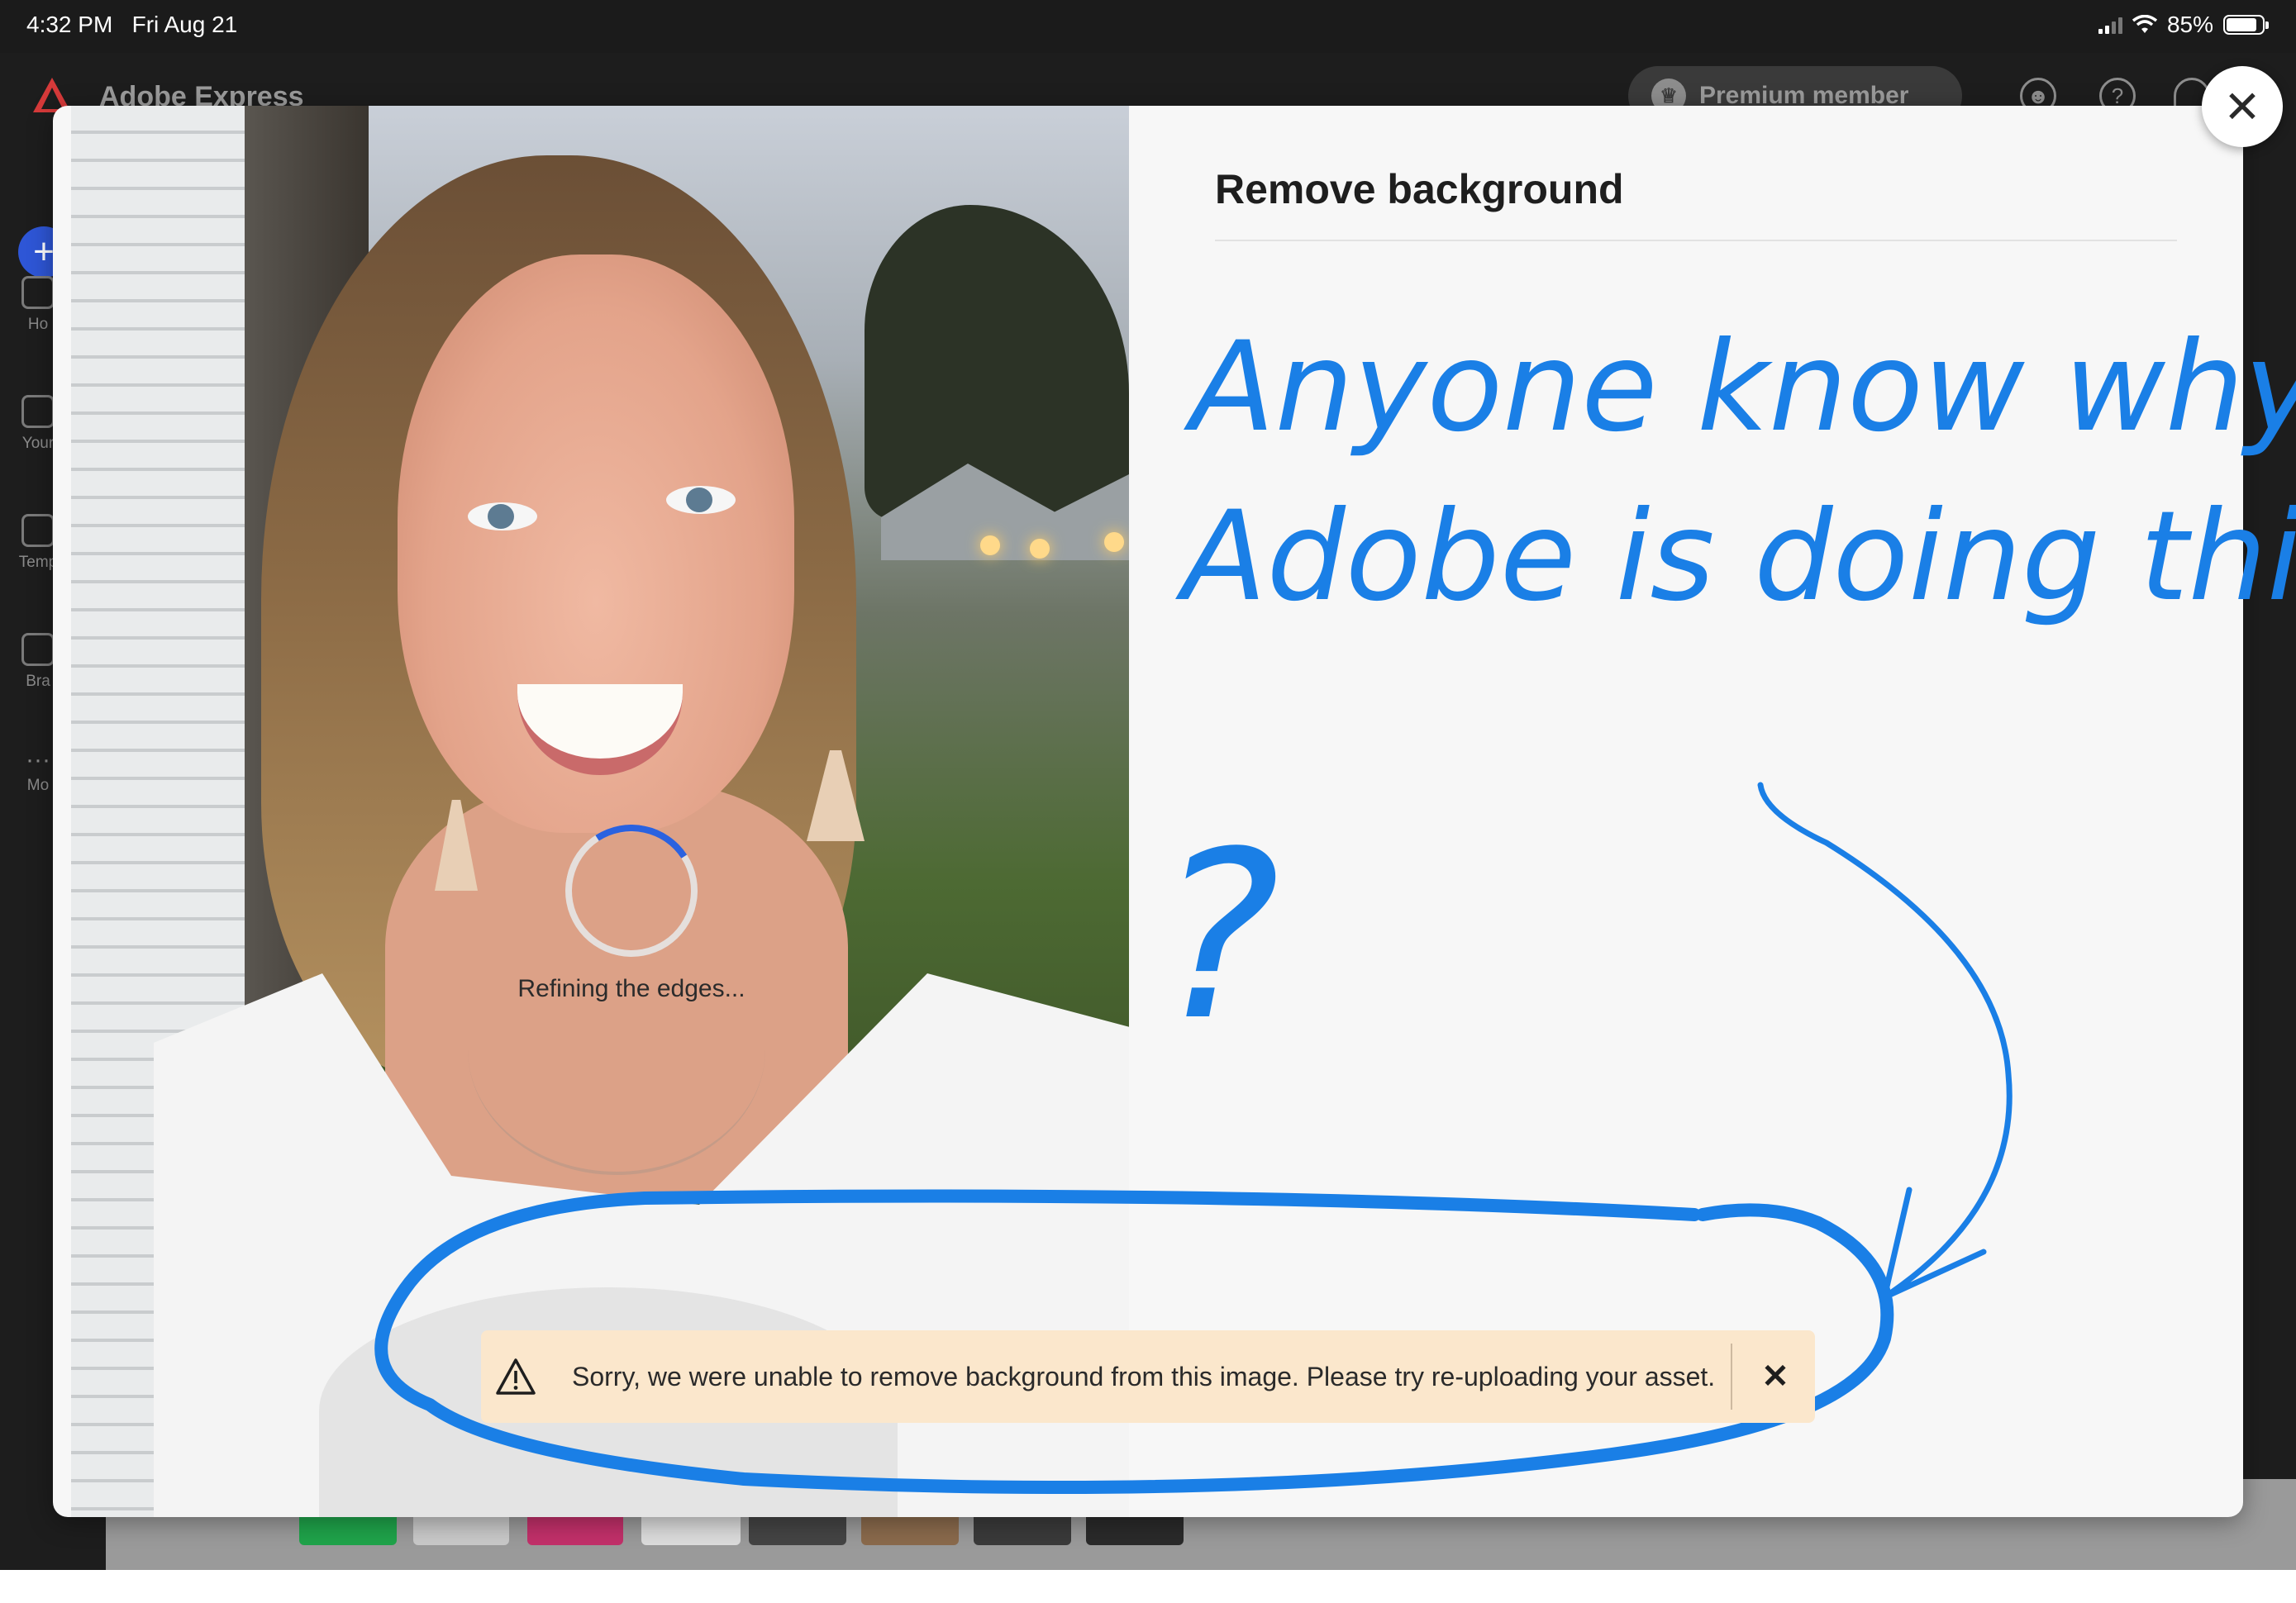  Describe the element at coordinates (38, 292) in the screenshot. I see `home-icon` at that location.